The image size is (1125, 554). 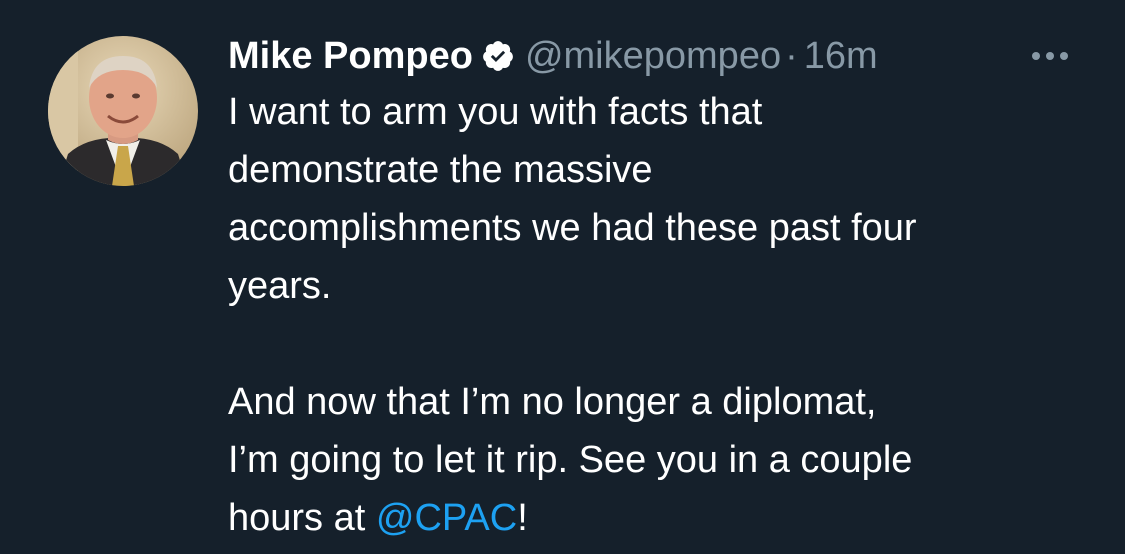 I want to click on verified-badge-icon, so click(x=498, y=56).